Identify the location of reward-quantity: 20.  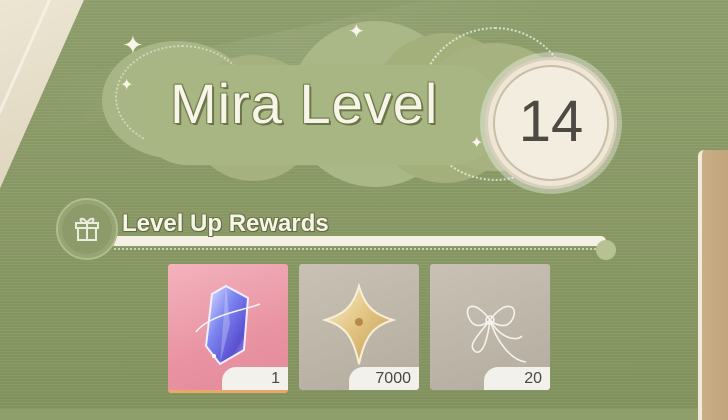
(517, 378).